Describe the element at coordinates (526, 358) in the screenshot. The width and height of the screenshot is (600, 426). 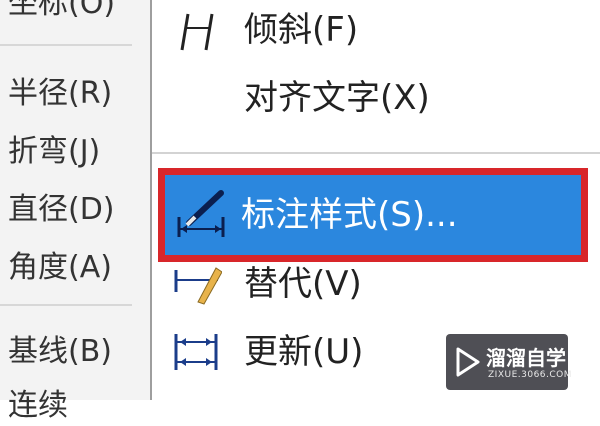
I see `watermark-title: 溜溜自学` at that location.